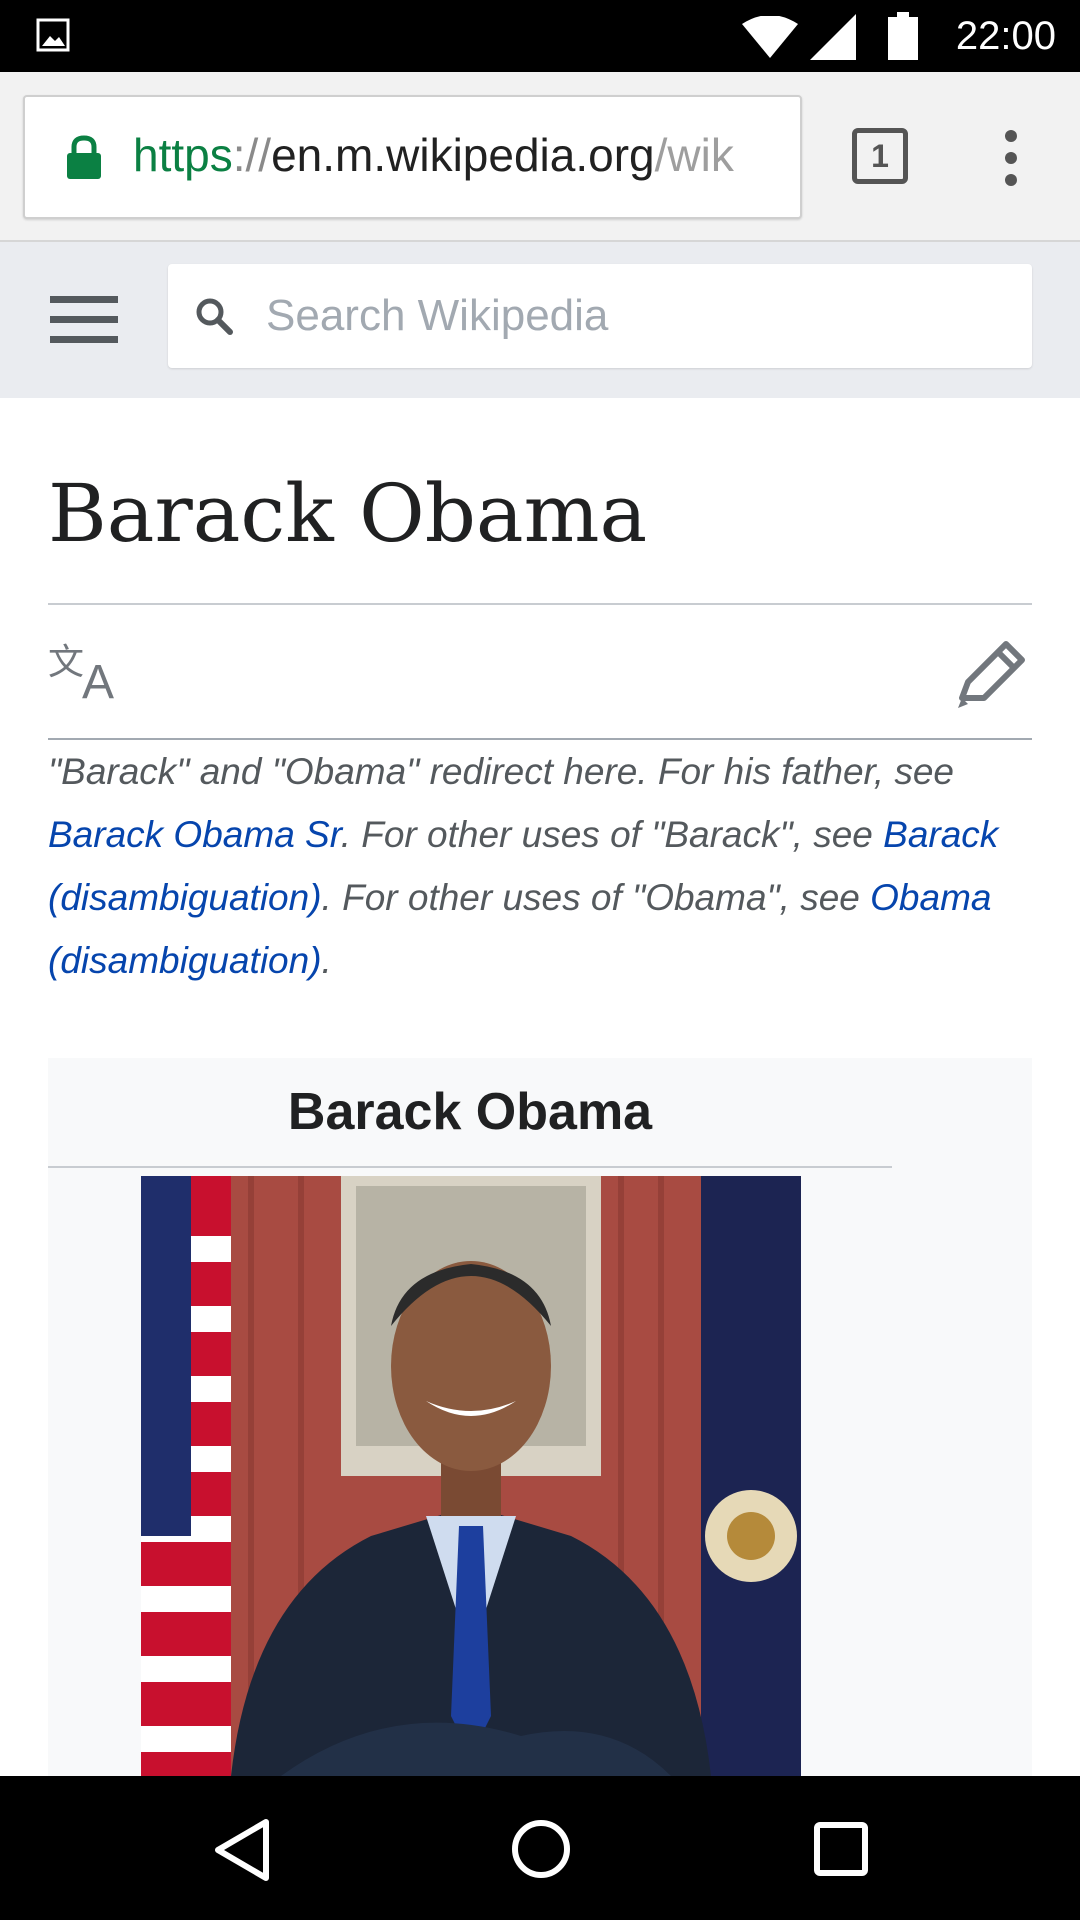  Describe the element at coordinates (833, 37) in the screenshot. I see `signal-icon` at that location.